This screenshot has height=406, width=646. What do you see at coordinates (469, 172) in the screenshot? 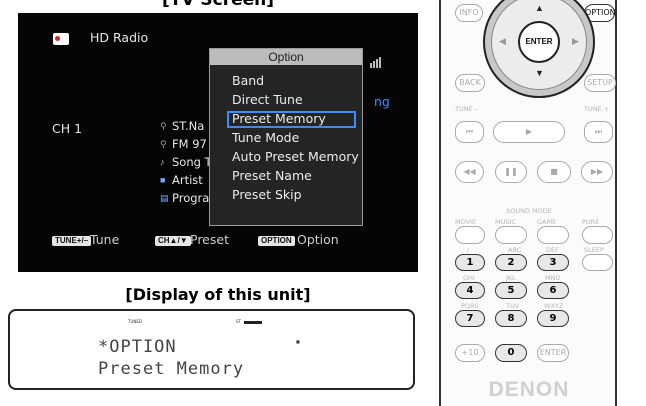
I see `rewind-icon: ◀◀` at bounding box center [469, 172].